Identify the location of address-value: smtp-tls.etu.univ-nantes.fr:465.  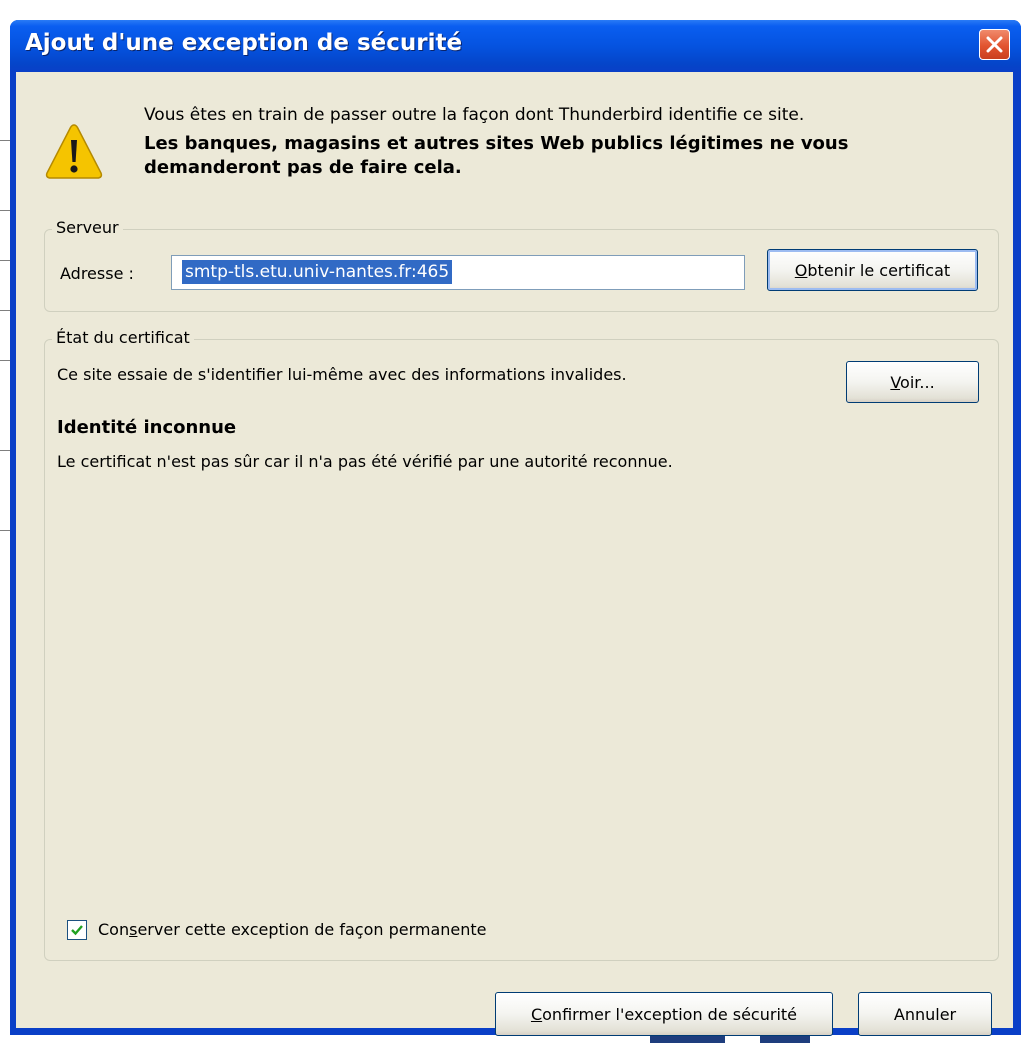
(317, 272).